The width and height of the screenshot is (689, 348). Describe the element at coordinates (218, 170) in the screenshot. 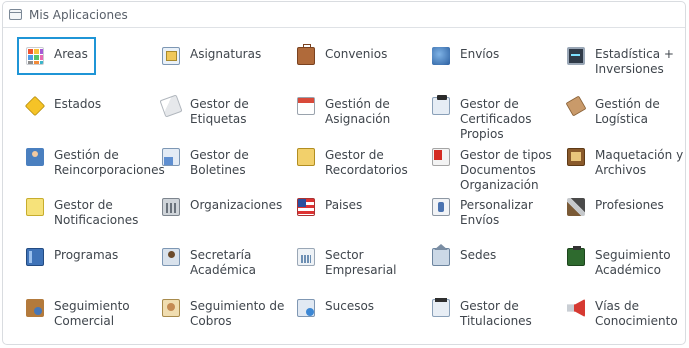

I see `app-label-line: Boletines` at that location.